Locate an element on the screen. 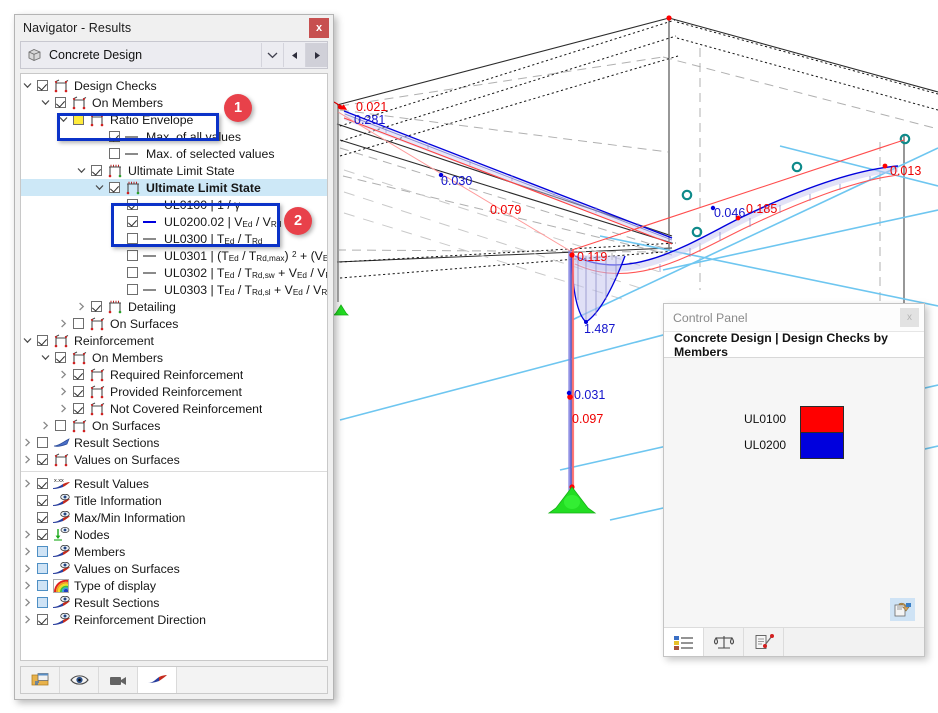  tree-item-max-min-information: Max/Min Information is located at coordinates (174, 517).